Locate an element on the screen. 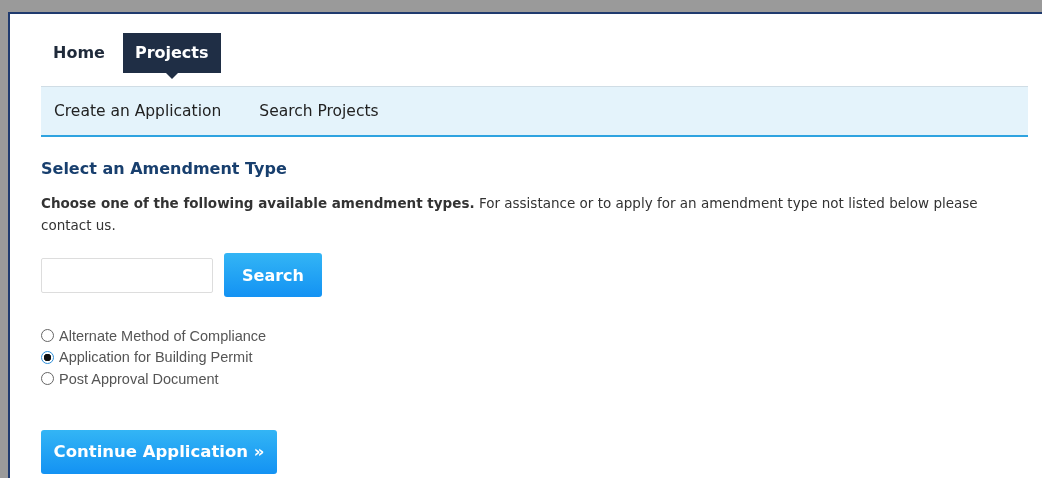 The height and width of the screenshot is (478, 1042). radio-button is located at coordinates (47, 357).